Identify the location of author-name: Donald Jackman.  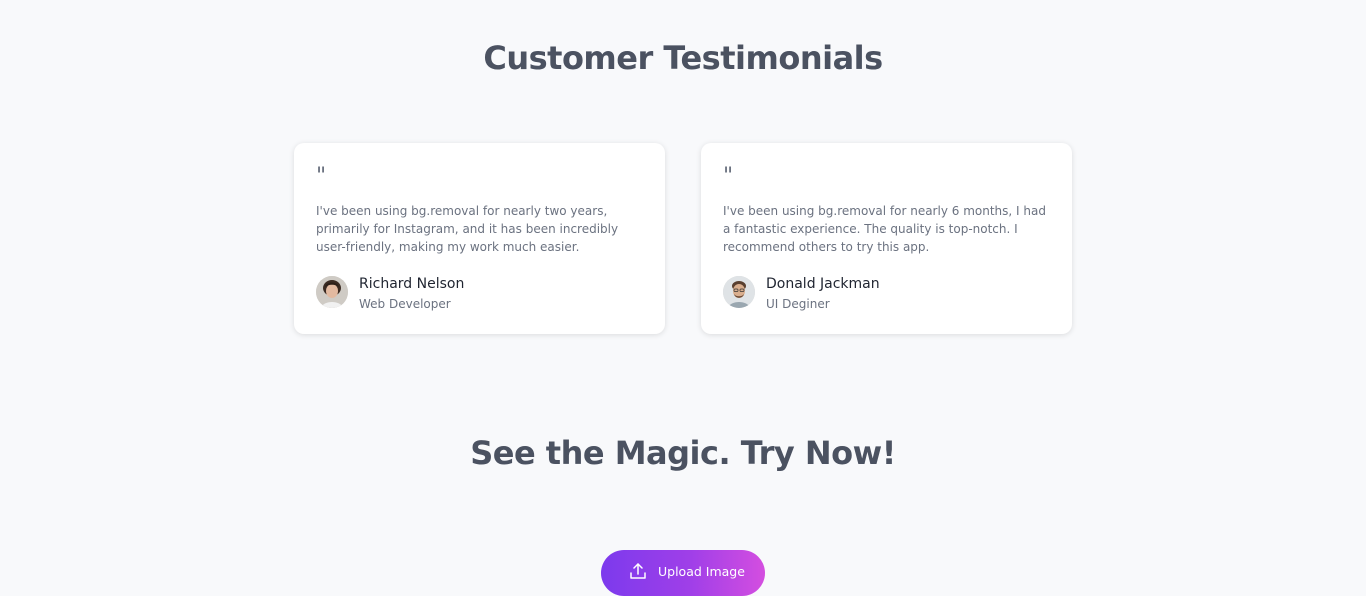
(823, 284).